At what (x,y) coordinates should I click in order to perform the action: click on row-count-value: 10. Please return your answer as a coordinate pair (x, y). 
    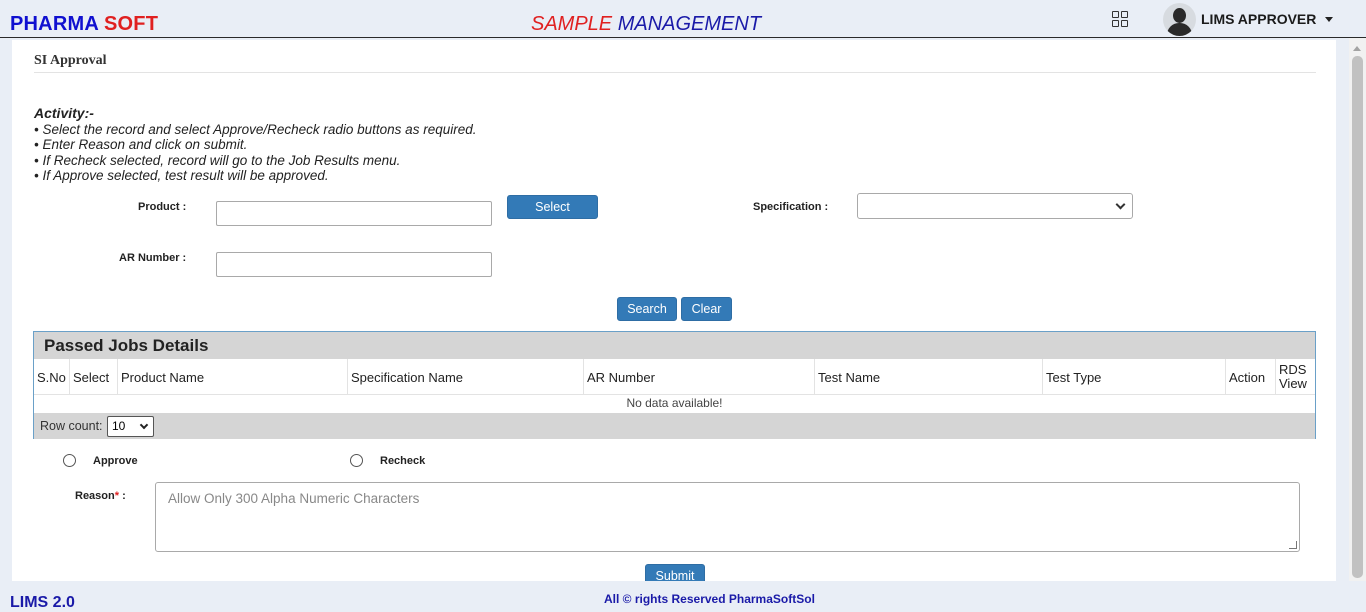
    Looking at the image, I should click on (119, 426).